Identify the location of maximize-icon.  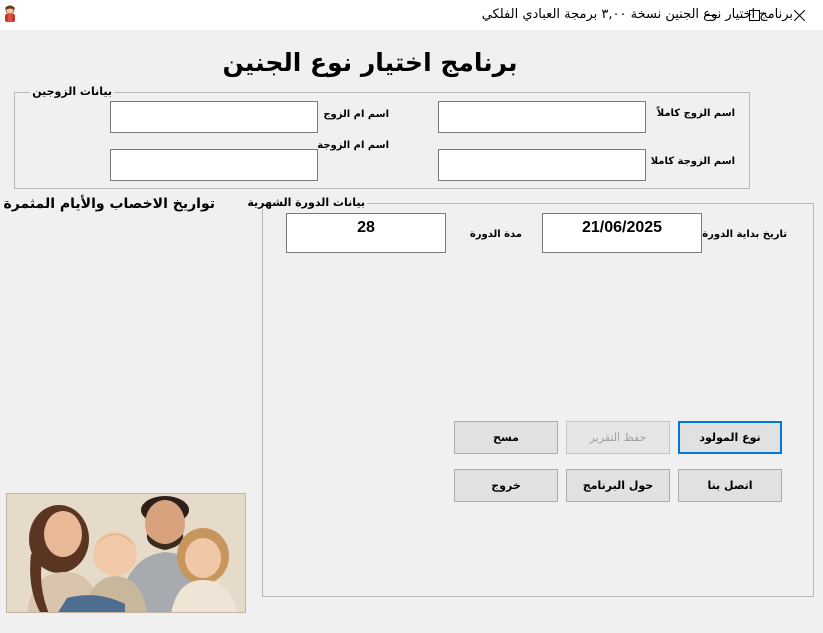
(754, 15).